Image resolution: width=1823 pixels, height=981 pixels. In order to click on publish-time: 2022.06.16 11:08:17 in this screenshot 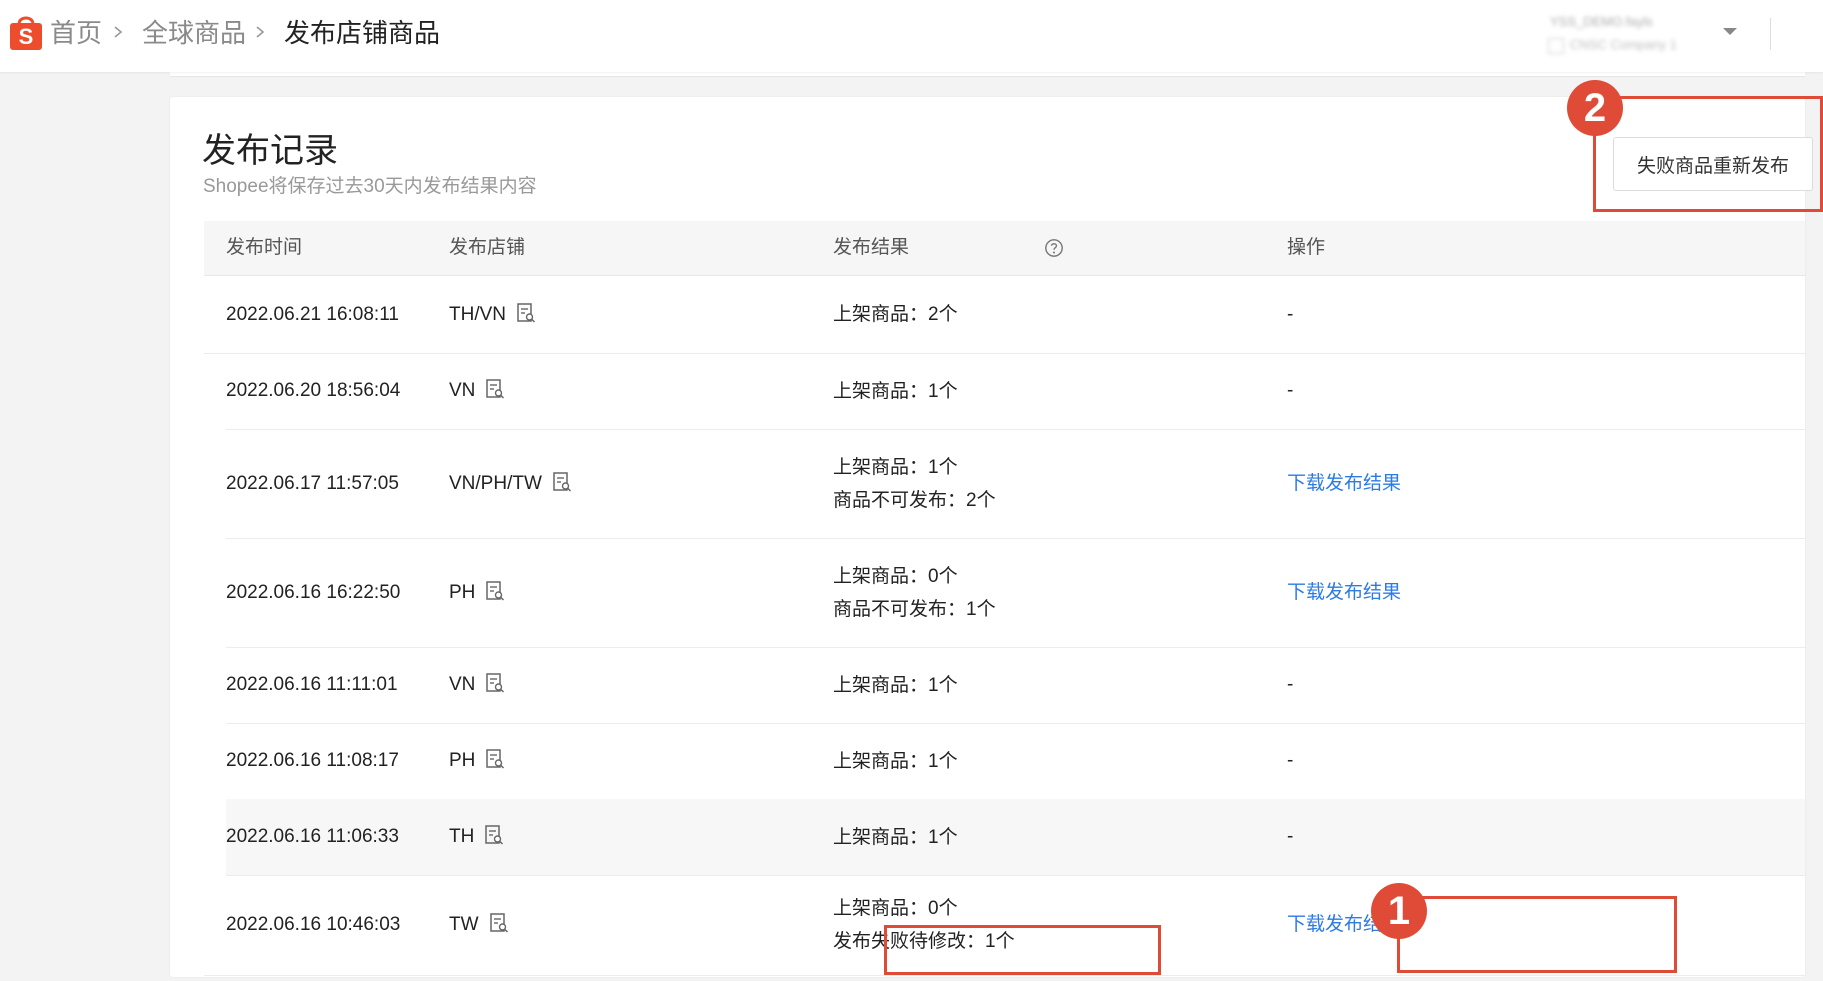, I will do `click(312, 760)`.